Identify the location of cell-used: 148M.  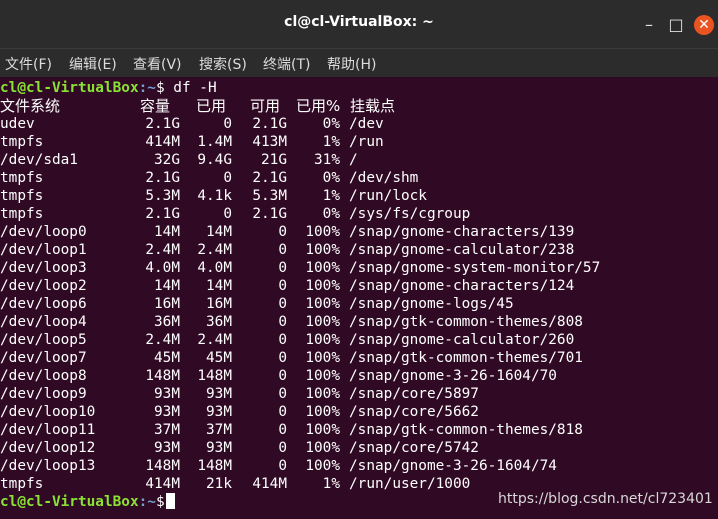
(214, 466).